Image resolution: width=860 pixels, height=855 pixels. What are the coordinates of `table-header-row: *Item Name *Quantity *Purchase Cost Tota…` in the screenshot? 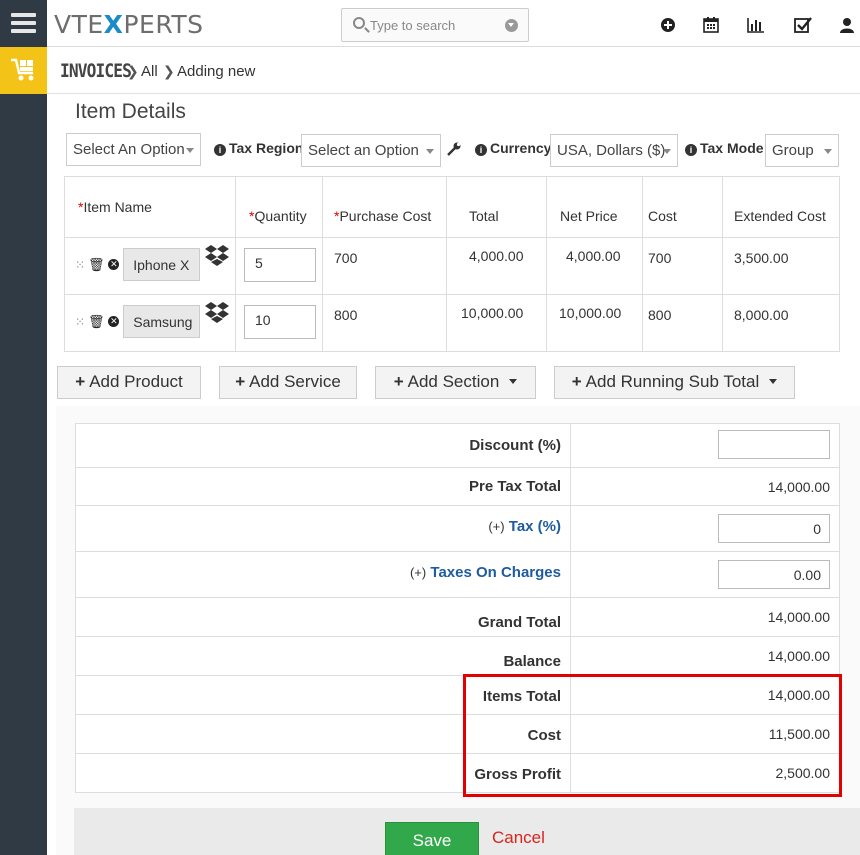 It's located at (452, 207).